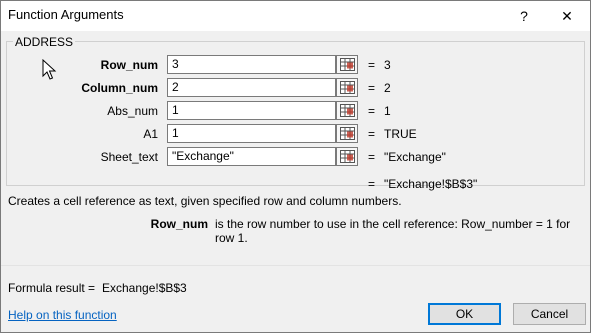 The width and height of the screenshot is (591, 333). I want to click on column-num-ref-button, so click(347, 87).